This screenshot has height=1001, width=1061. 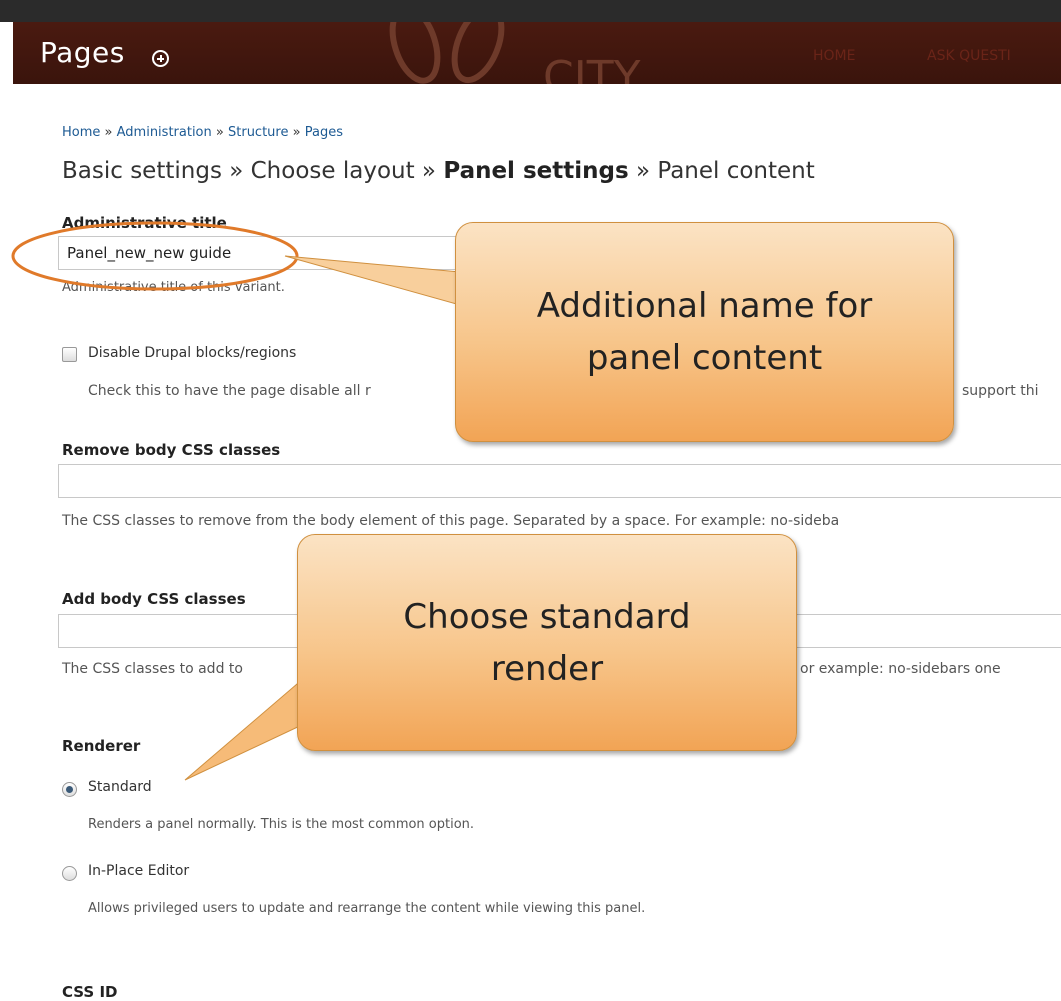 What do you see at coordinates (559, 481) in the screenshot?
I see `remove-css-input` at bounding box center [559, 481].